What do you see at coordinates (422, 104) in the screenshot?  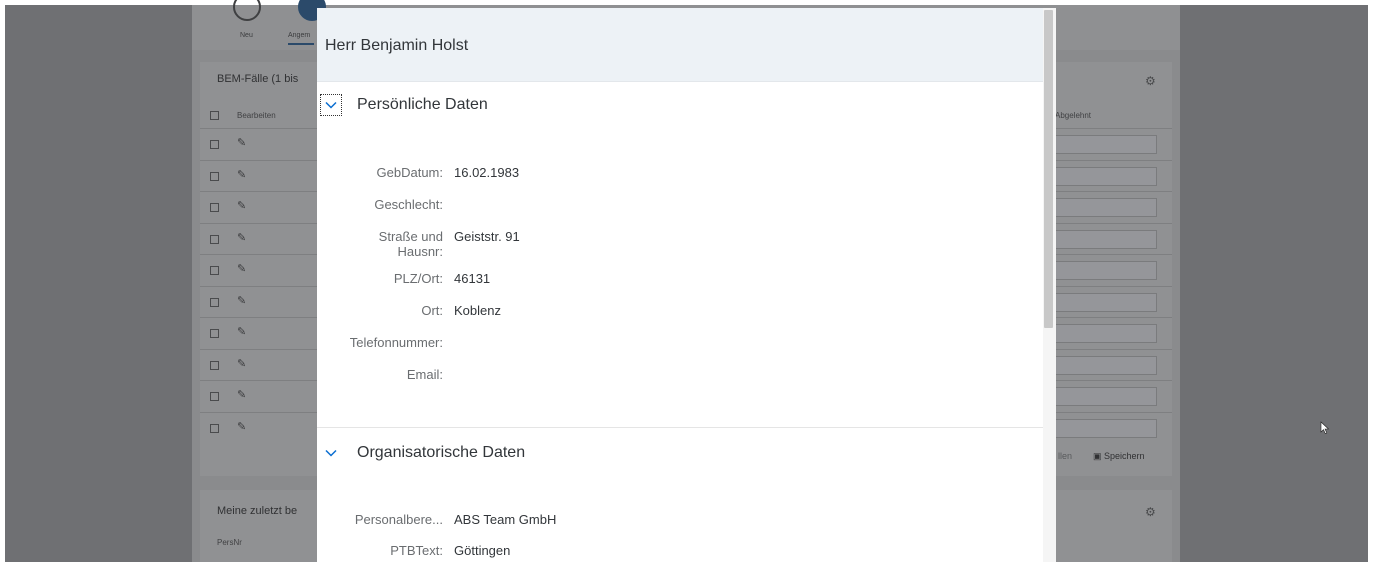 I see `personal-section-title: Persönliche Daten` at bounding box center [422, 104].